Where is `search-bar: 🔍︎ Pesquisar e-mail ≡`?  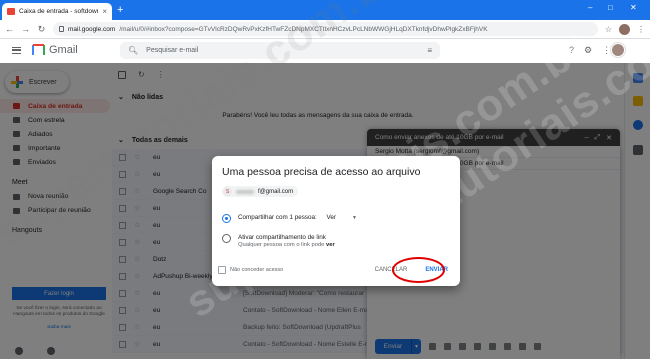 search-bar: 🔍︎ Pesquisar e-mail ≡ is located at coordinates (280, 50).